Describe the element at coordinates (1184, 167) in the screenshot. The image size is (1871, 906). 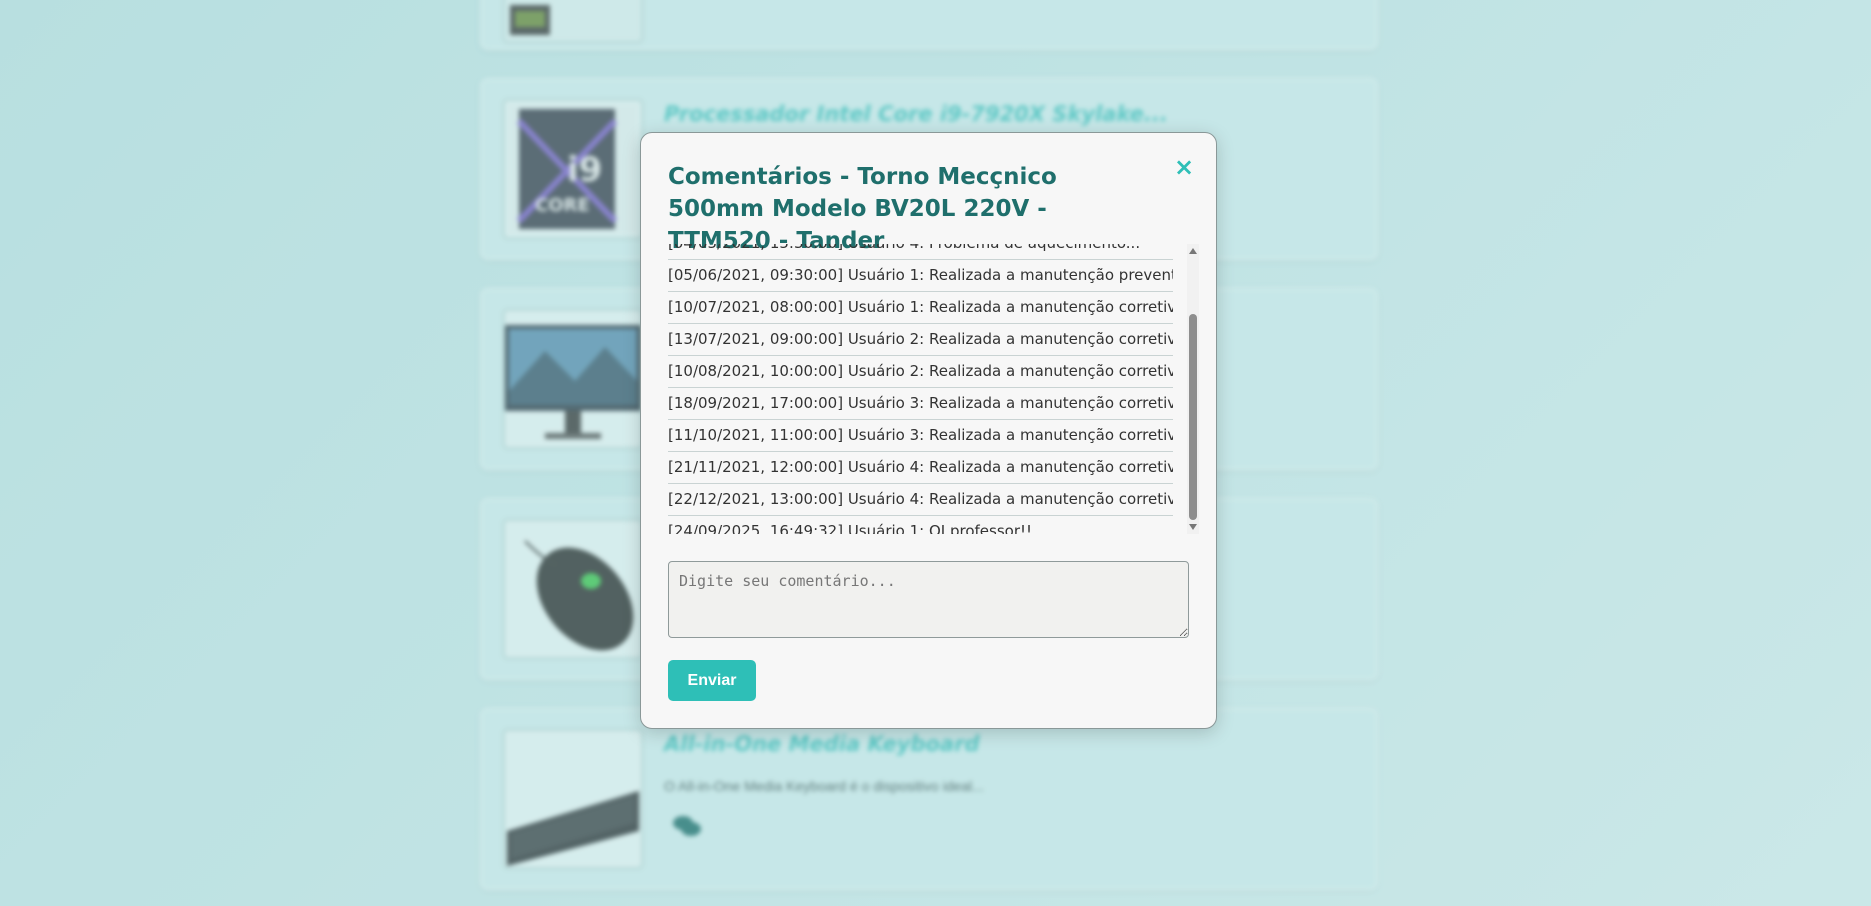
I see `close-icon: ×` at that location.